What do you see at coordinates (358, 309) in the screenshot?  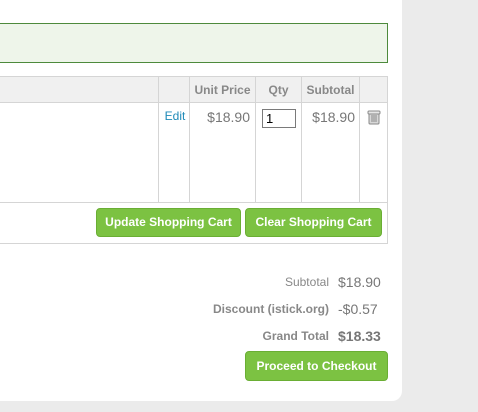 I see `discount-value: -$0.57` at bounding box center [358, 309].